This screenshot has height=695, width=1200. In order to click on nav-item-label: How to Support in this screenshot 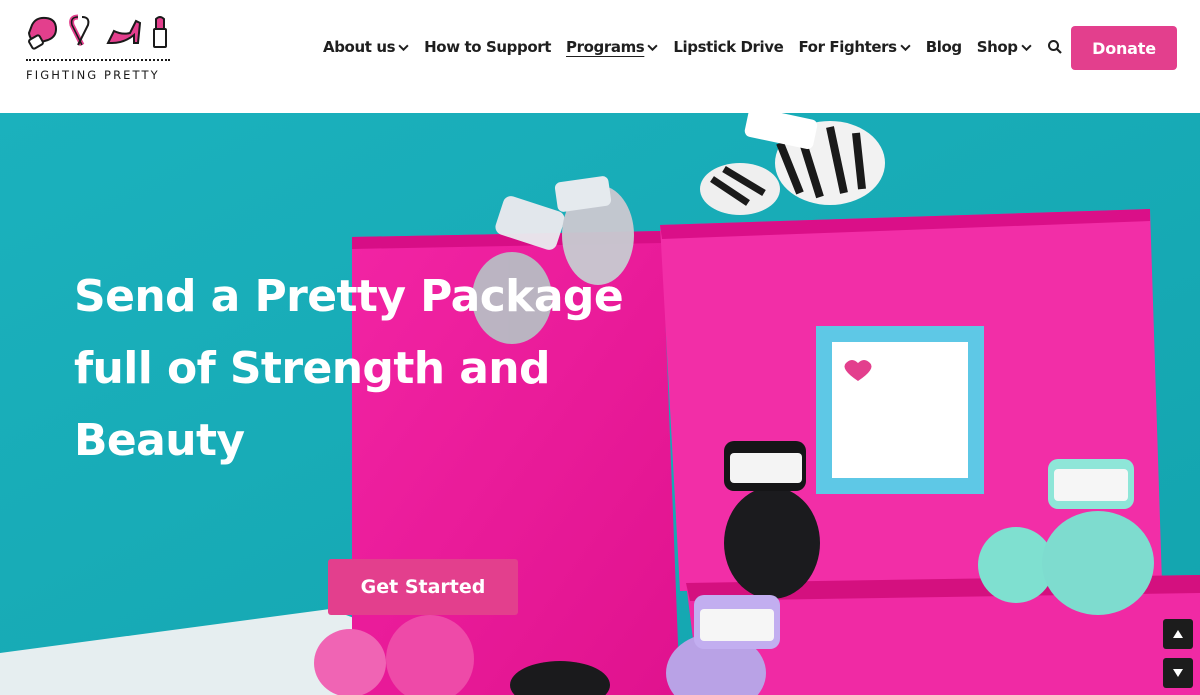, I will do `click(488, 47)`.